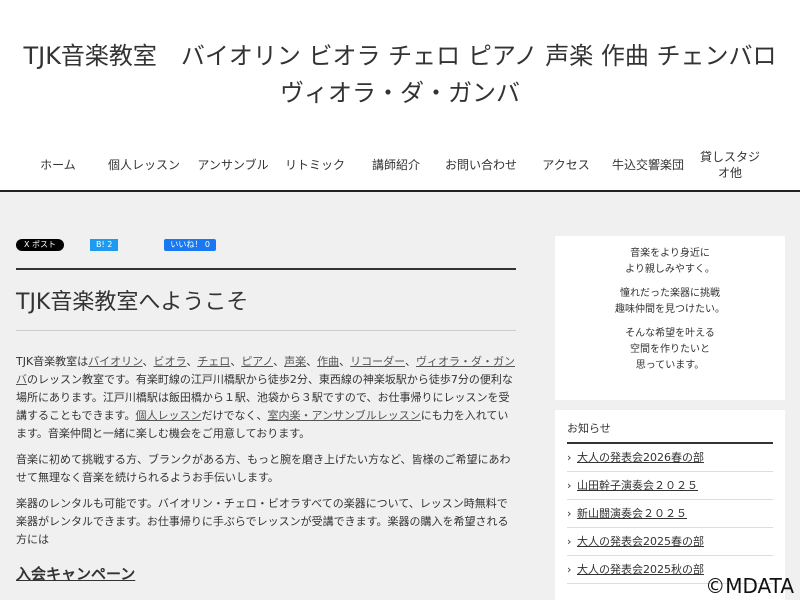  Describe the element at coordinates (52, 361) in the screenshot. I see `intro-text: TJK音楽教室は` at that location.